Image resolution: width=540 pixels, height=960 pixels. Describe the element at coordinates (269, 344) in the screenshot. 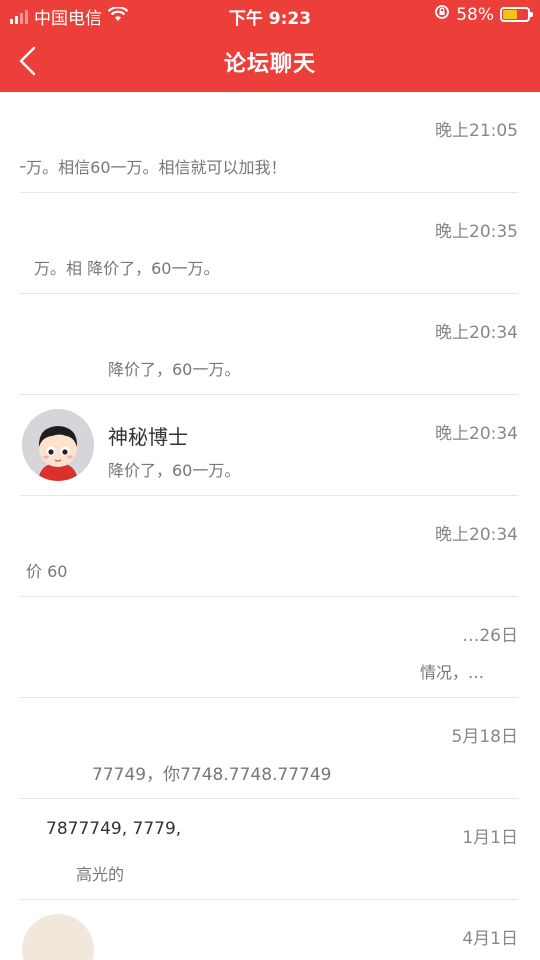

I see `chat-row: 降价了，60一万。 晚上20:34` at that location.